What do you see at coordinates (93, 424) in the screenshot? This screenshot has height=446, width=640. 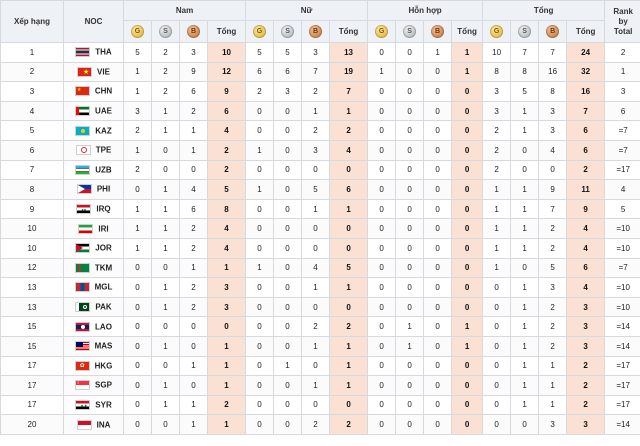 I see `noc-cell: INA` at bounding box center [93, 424].